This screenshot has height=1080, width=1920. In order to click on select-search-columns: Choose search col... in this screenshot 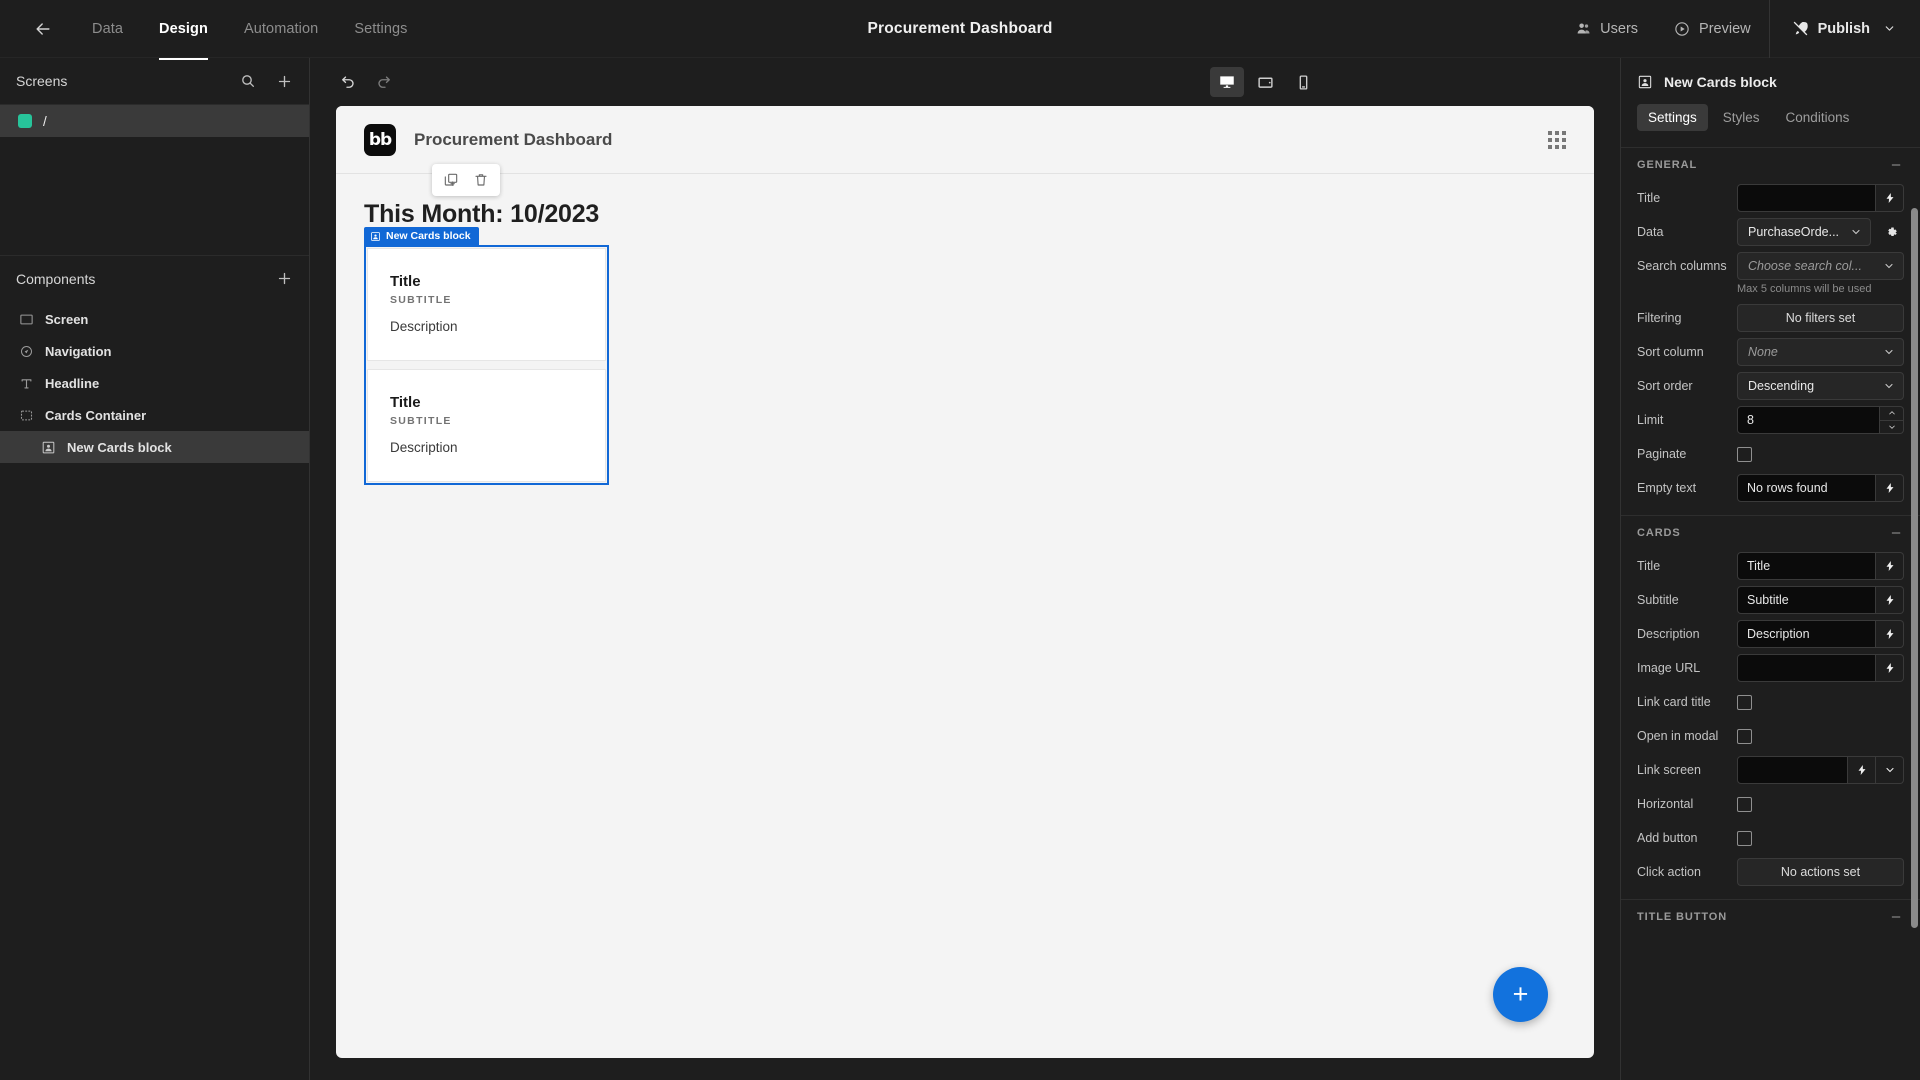, I will do `click(1820, 266)`.